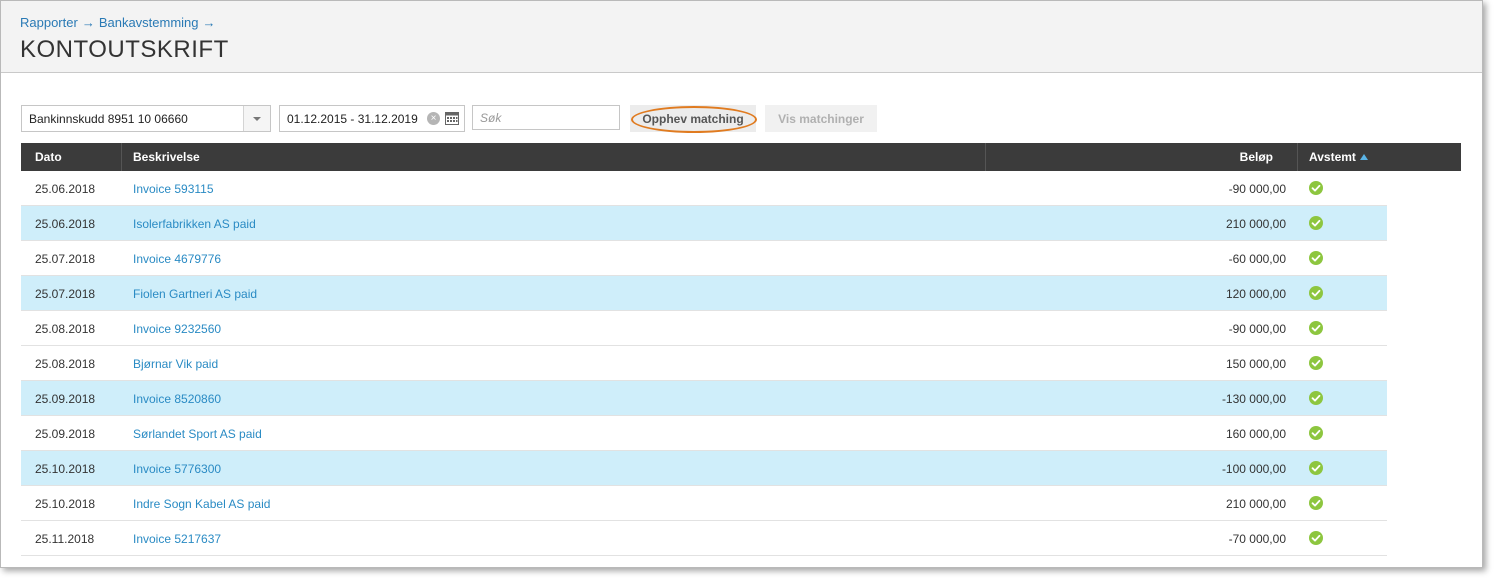 The height and width of the screenshot is (578, 1494). What do you see at coordinates (177, 259) in the screenshot?
I see `row-description-link: Invoice 4679776` at bounding box center [177, 259].